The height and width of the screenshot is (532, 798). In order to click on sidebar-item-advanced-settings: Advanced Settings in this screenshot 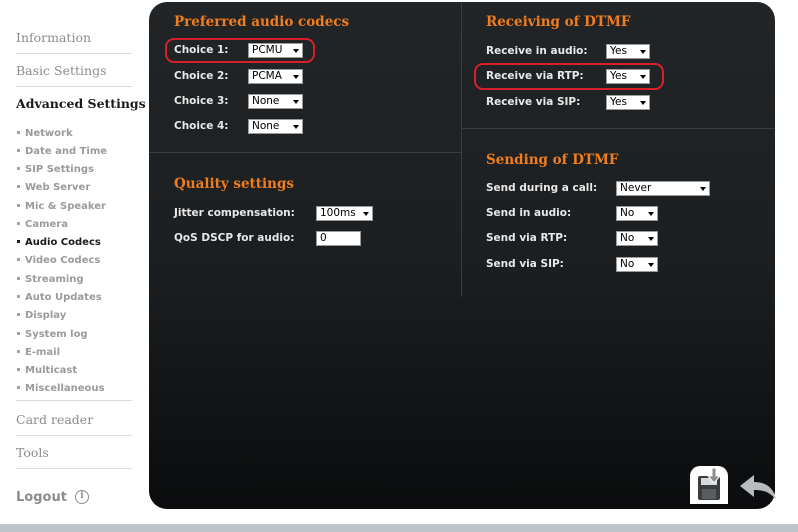, I will do `click(81, 107)`.